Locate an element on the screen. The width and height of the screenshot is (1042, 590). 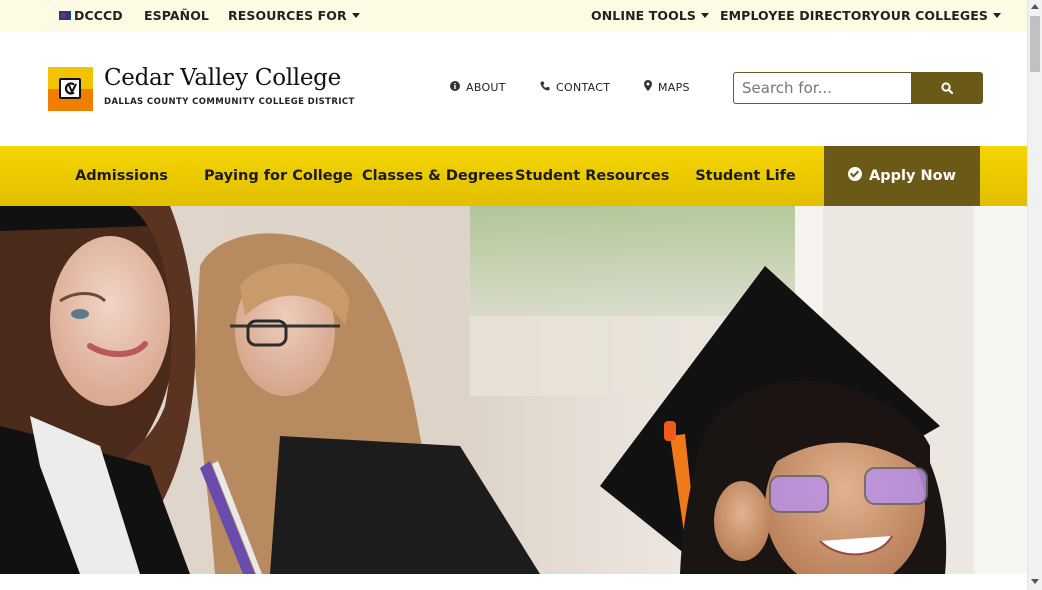
apply-now-label: Apply Now is located at coordinates (912, 176).